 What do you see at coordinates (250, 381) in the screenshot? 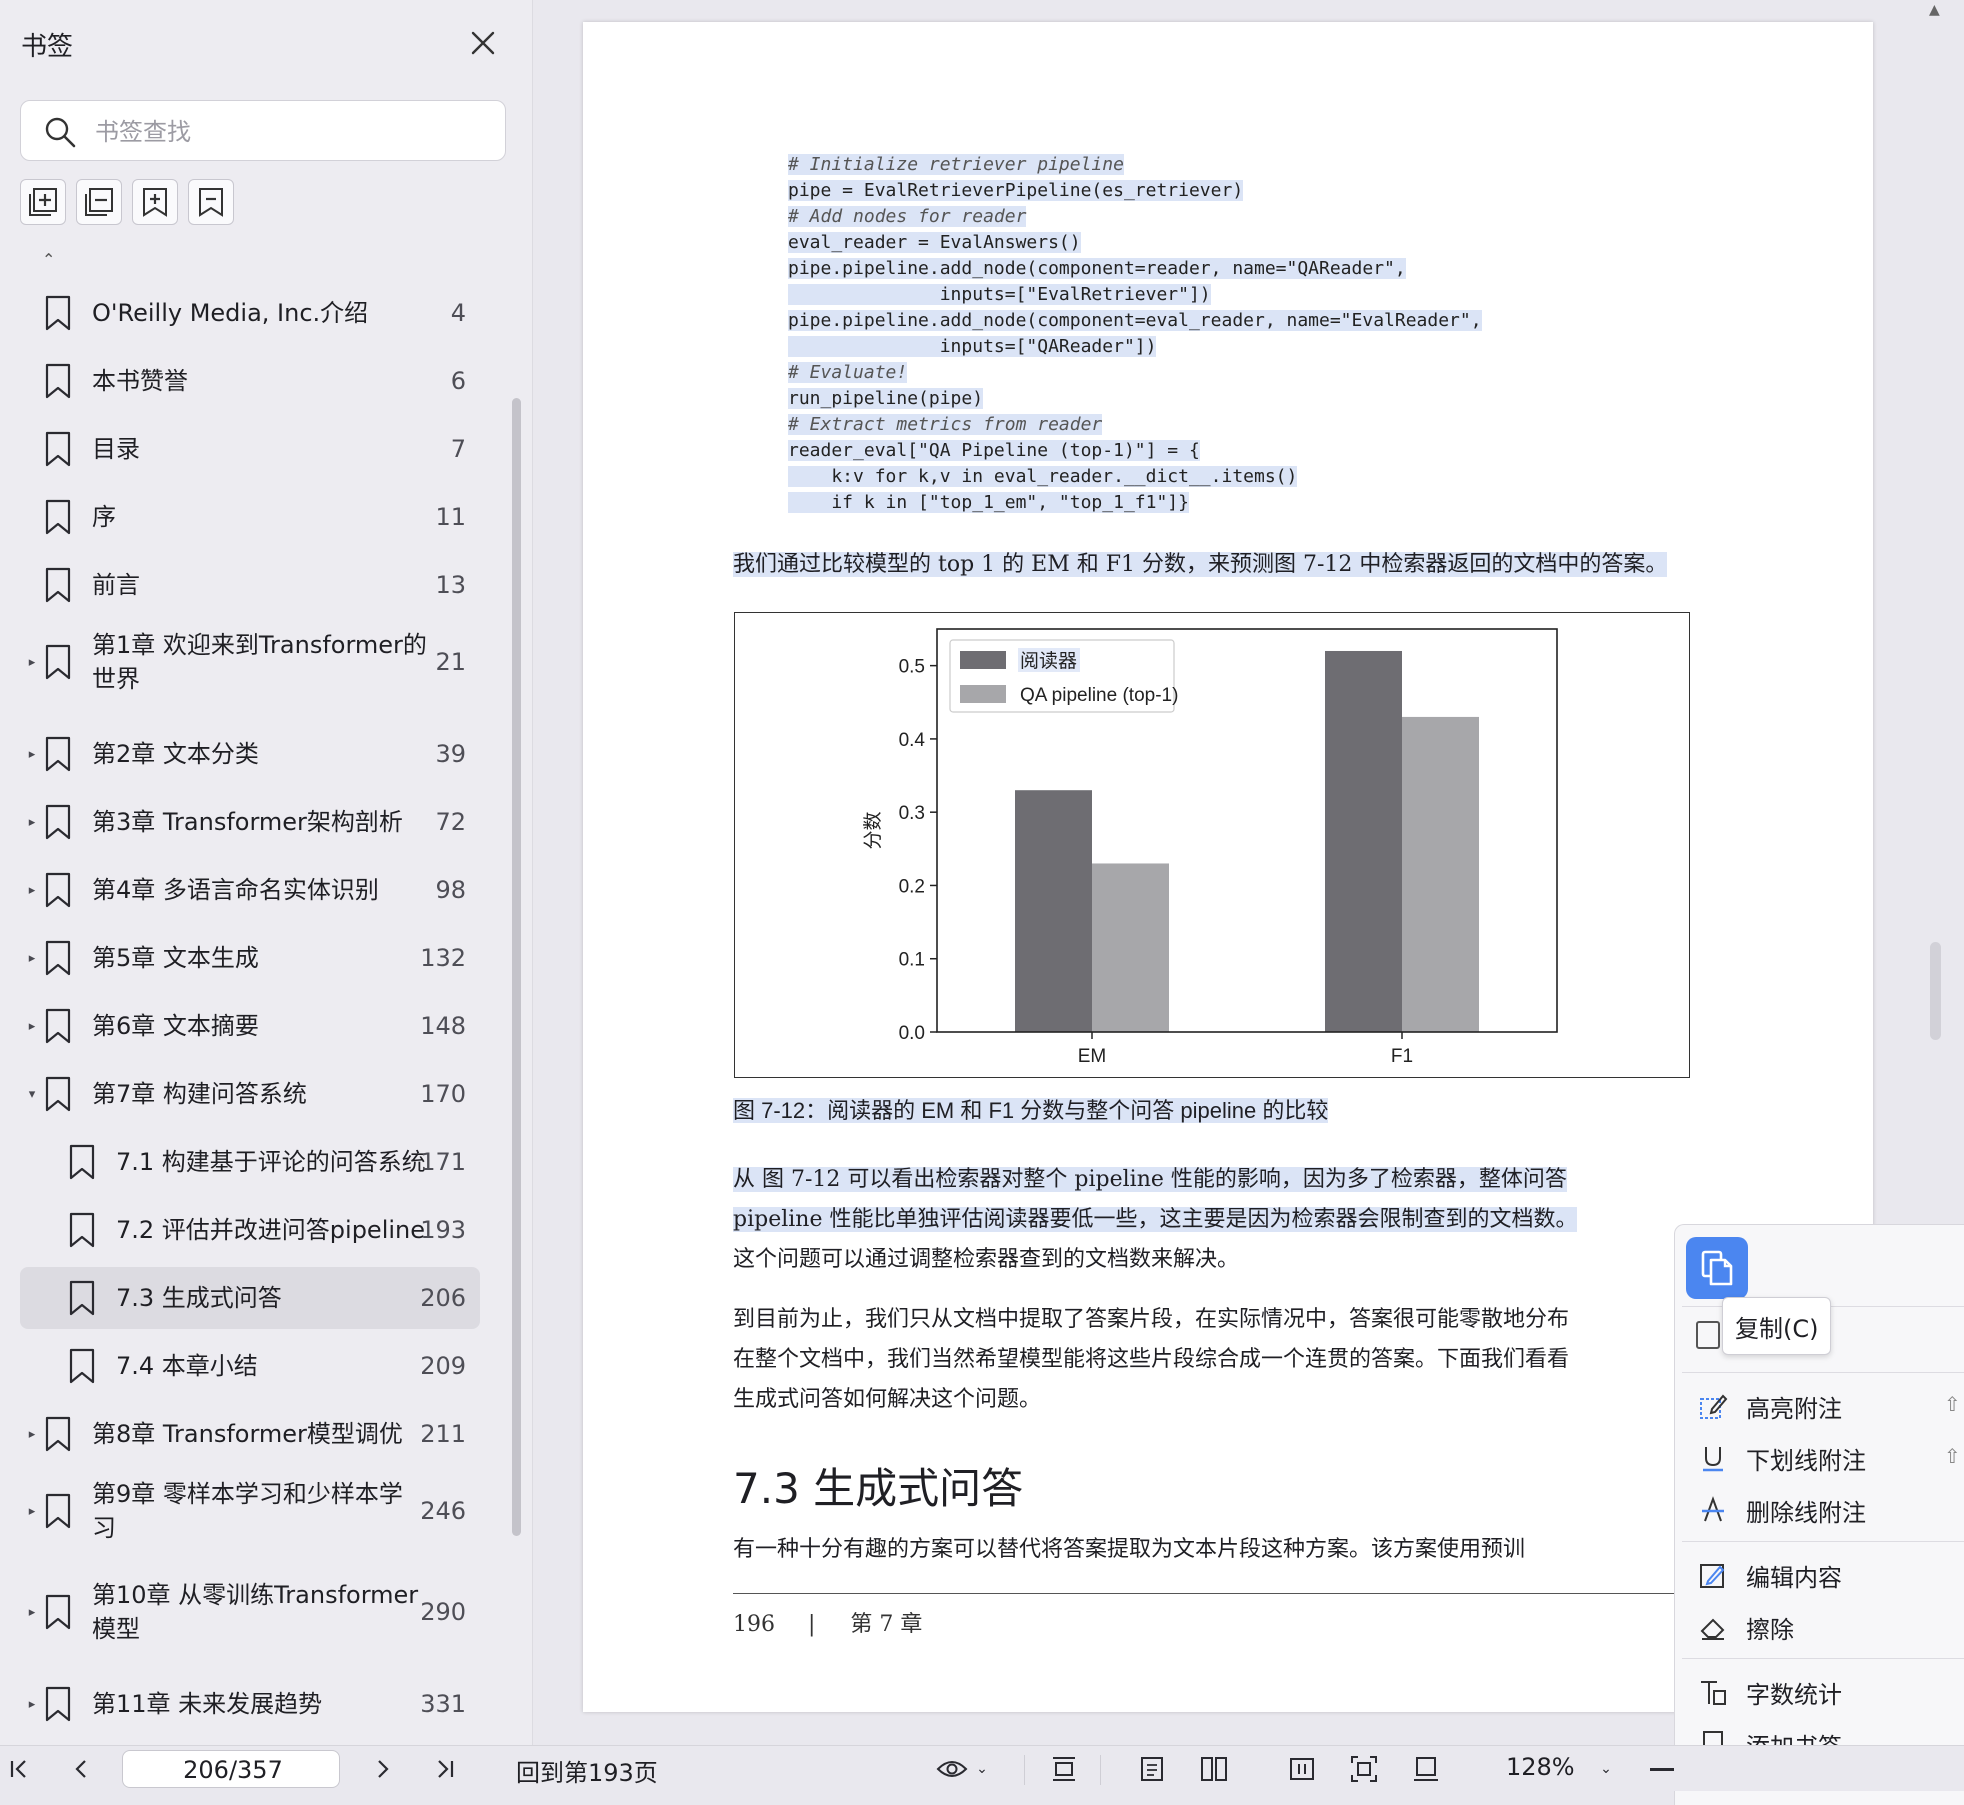
I see `bookmark-item: 本书赞誉 6` at bounding box center [250, 381].